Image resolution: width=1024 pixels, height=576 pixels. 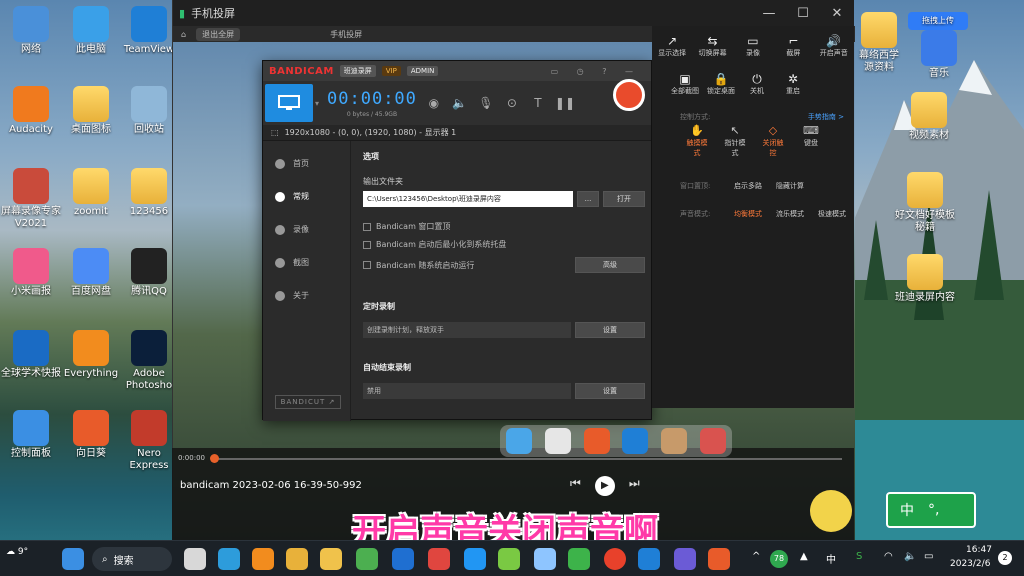 What do you see at coordinates (970, 564) in the screenshot?
I see `clock-date: 2023/2/6` at bounding box center [970, 564].